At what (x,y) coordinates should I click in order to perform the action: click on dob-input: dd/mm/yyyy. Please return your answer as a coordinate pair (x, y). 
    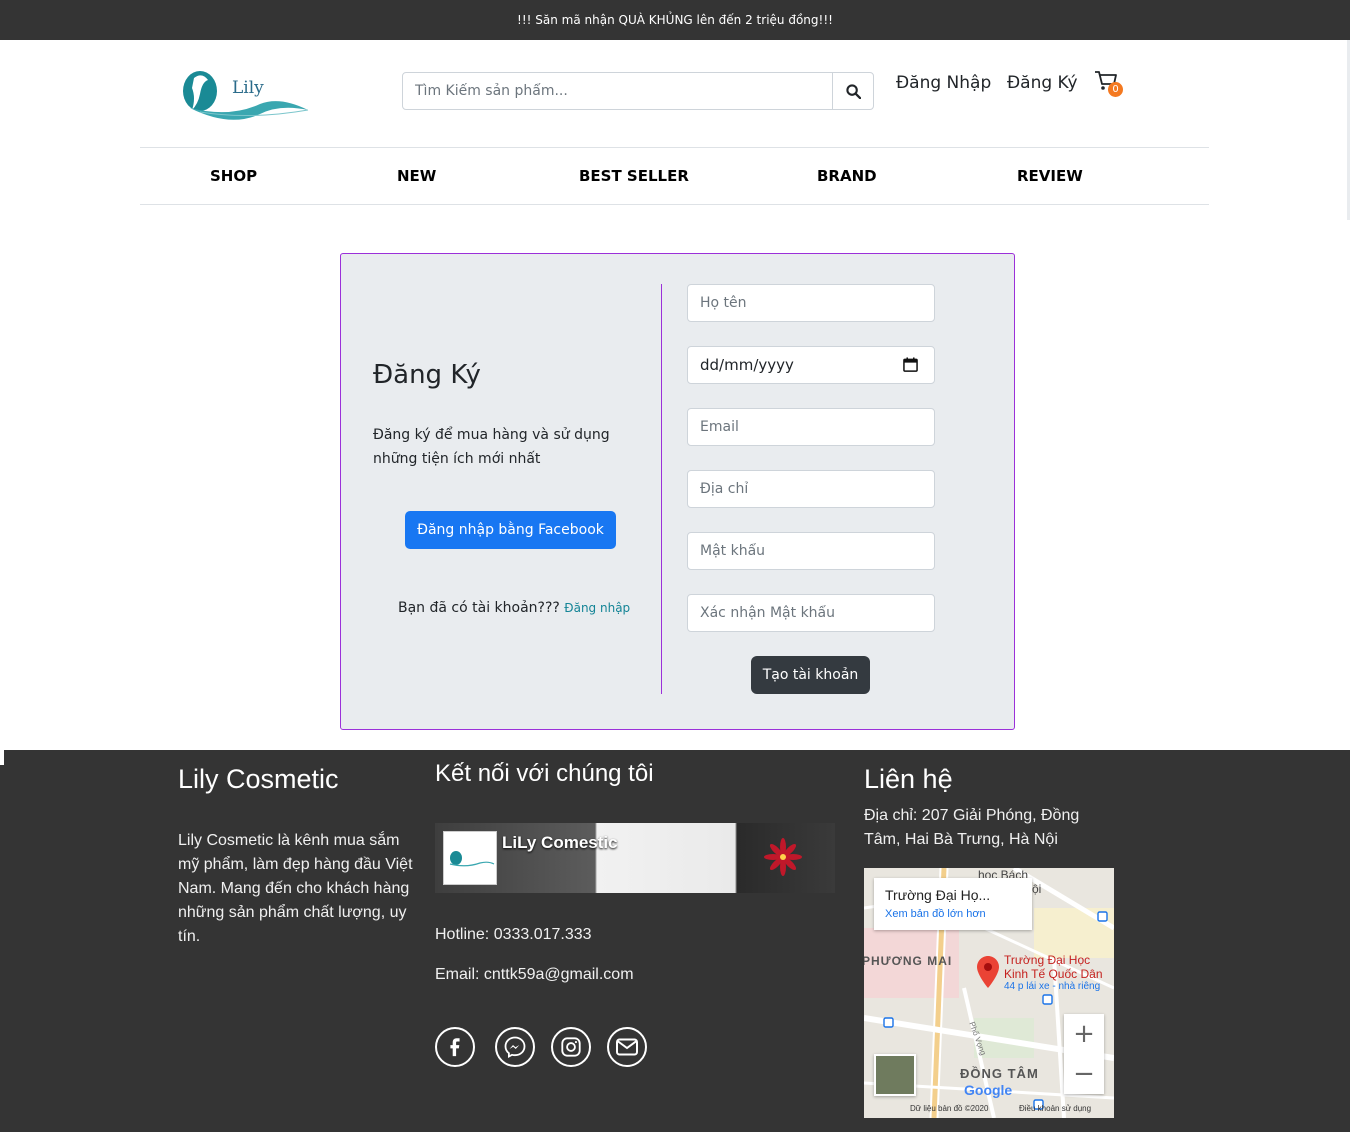
    Looking at the image, I should click on (811, 365).